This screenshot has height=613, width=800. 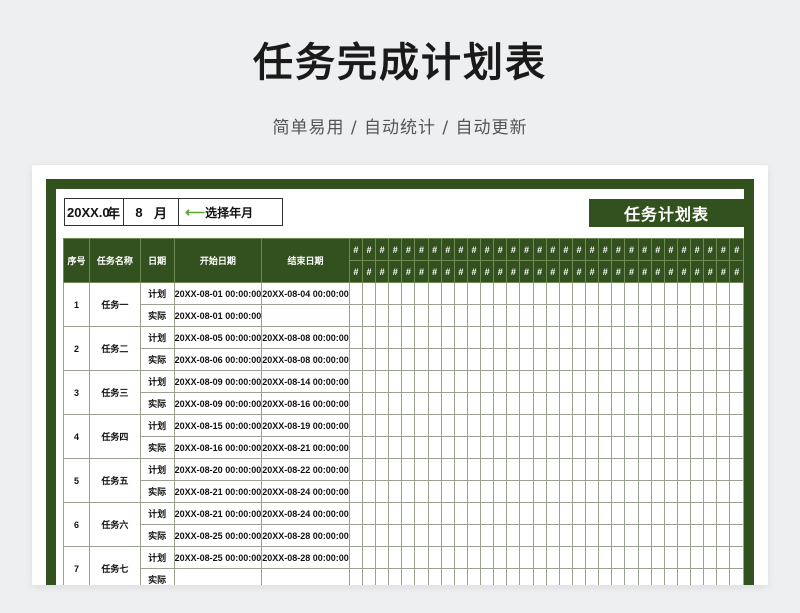 I want to click on end-date-cell, so click(x=305, y=576).